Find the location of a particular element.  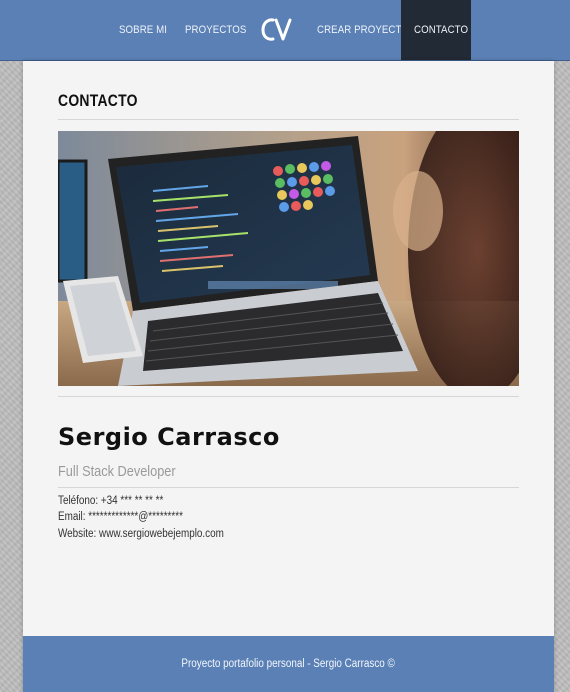

website-line: Website: www.sergiowebejemplo.com is located at coordinates (141, 534).